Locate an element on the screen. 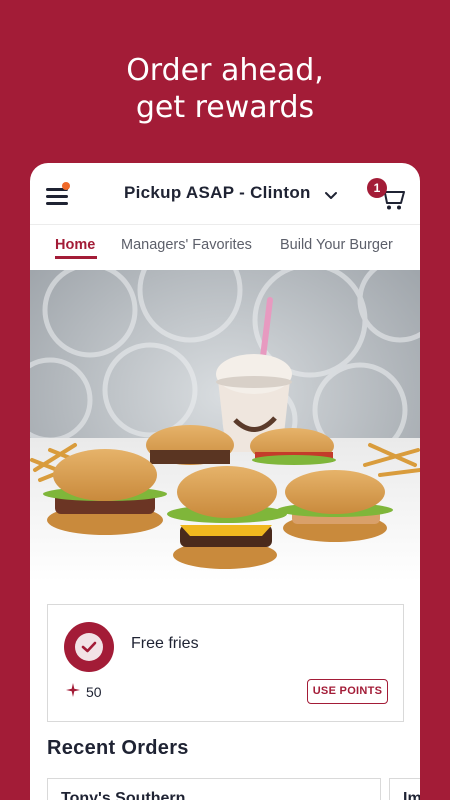 The width and height of the screenshot is (450, 800). reward-card: Free fries 50 USE POINTS is located at coordinates (225, 663).